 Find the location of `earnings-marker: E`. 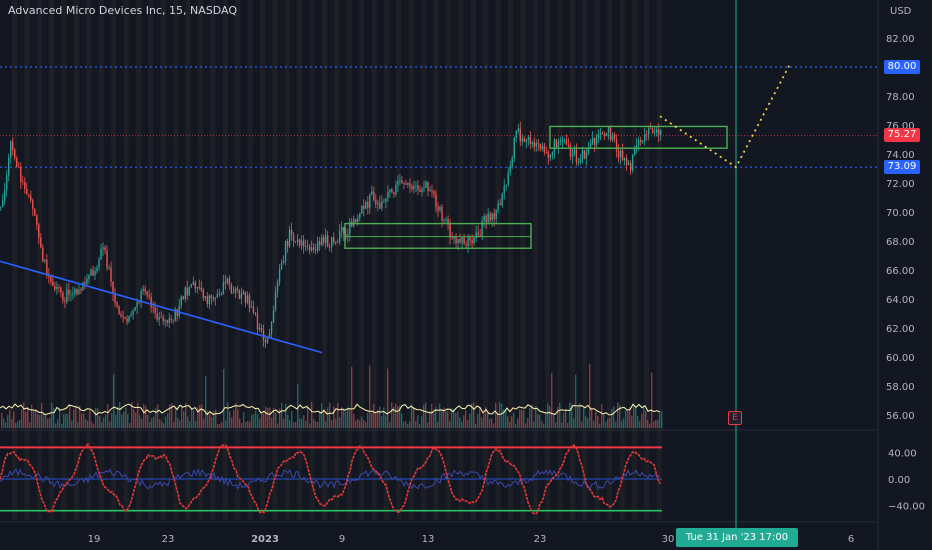

earnings-marker: E is located at coordinates (735, 418).